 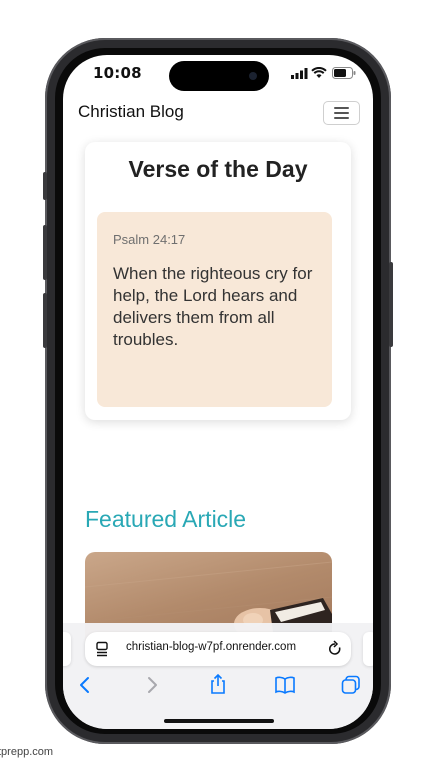 I want to click on status-bar: 10:08, so click(x=218, y=75).